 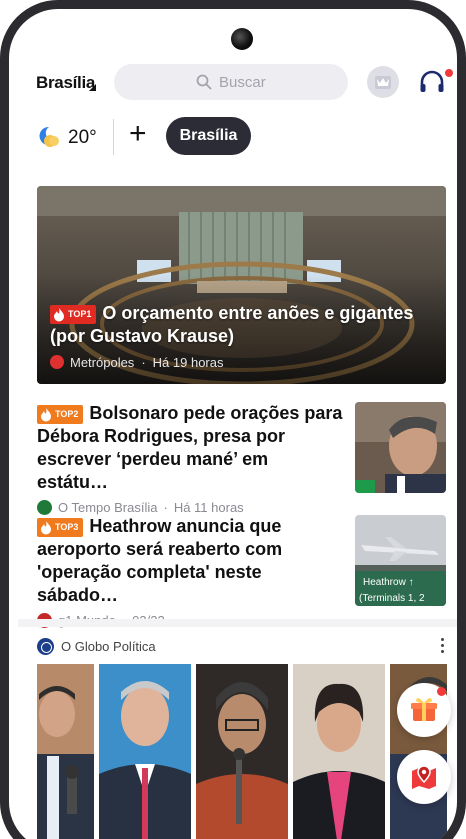 I want to click on city-selector: Brasília, so click(x=65, y=83).